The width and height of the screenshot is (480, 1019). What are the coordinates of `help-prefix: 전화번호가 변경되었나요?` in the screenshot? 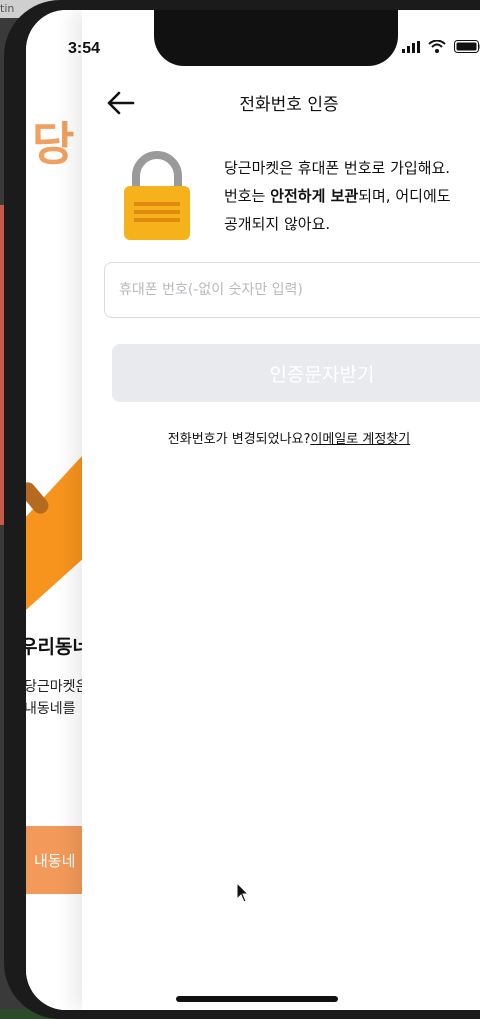 It's located at (239, 439).